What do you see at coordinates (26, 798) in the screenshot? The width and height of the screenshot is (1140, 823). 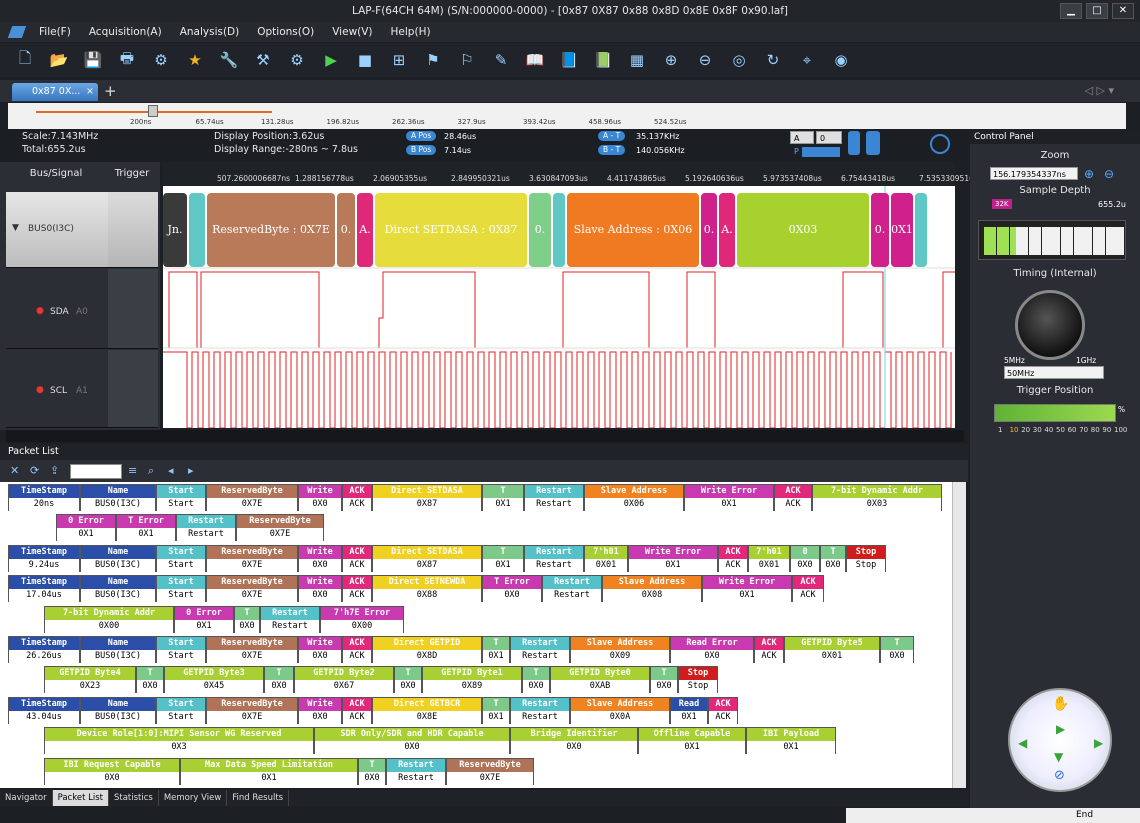 I see `tab-navigator: Navigator` at bounding box center [26, 798].